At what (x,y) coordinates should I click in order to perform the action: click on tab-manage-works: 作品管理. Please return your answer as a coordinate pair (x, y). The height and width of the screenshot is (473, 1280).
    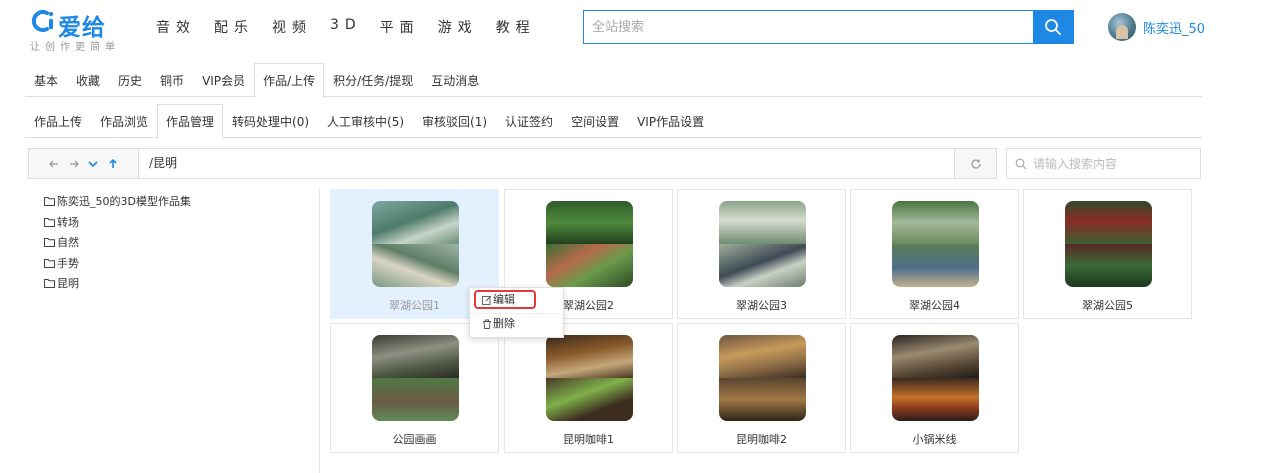
    Looking at the image, I should click on (190, 121).